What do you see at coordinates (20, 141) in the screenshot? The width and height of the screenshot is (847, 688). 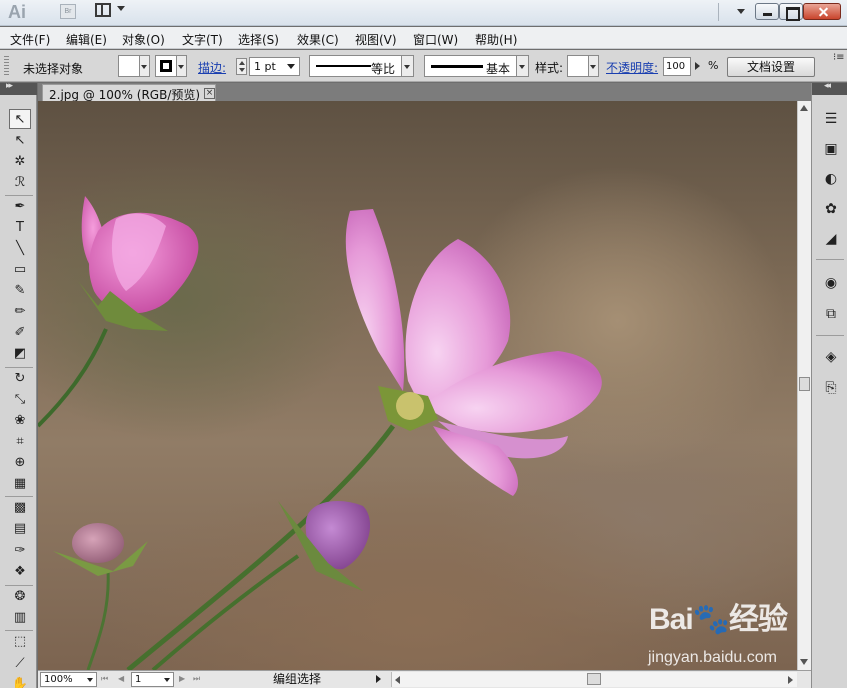 I see `direct-selection-tool: ↖` at bounding box center [20, 141].